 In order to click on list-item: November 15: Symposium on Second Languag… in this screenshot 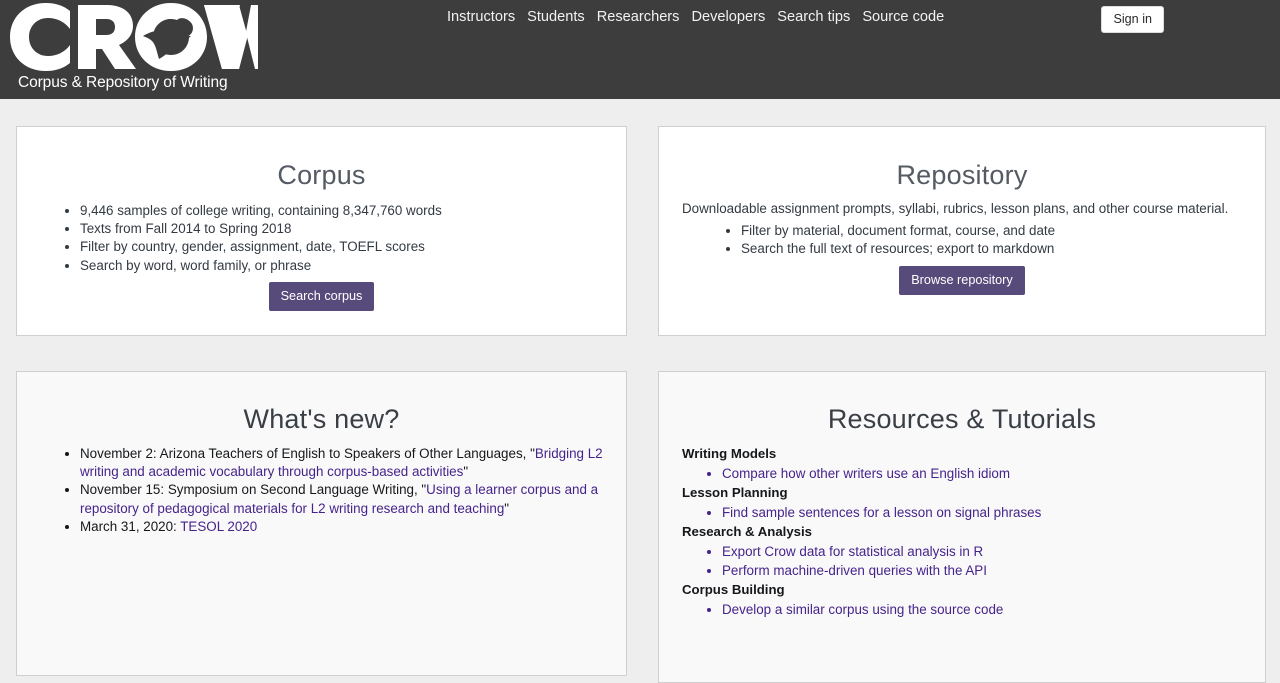, I will do `click(346, 499)`.